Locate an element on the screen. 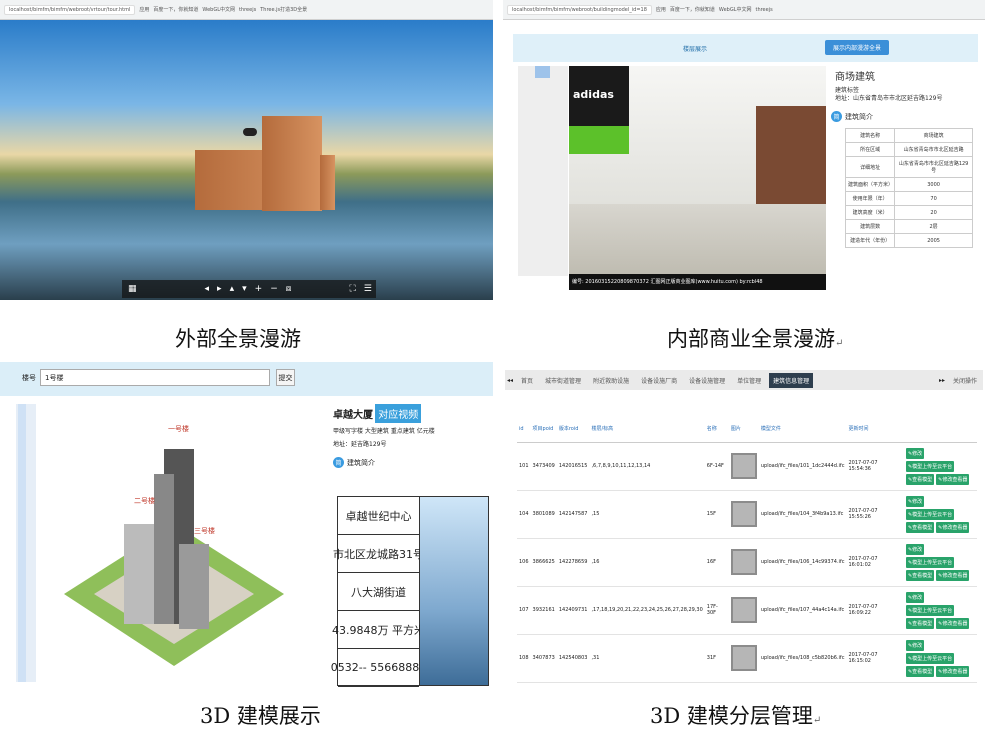  arrow-left-icon: ◂ is located at coordinates (207, 289).